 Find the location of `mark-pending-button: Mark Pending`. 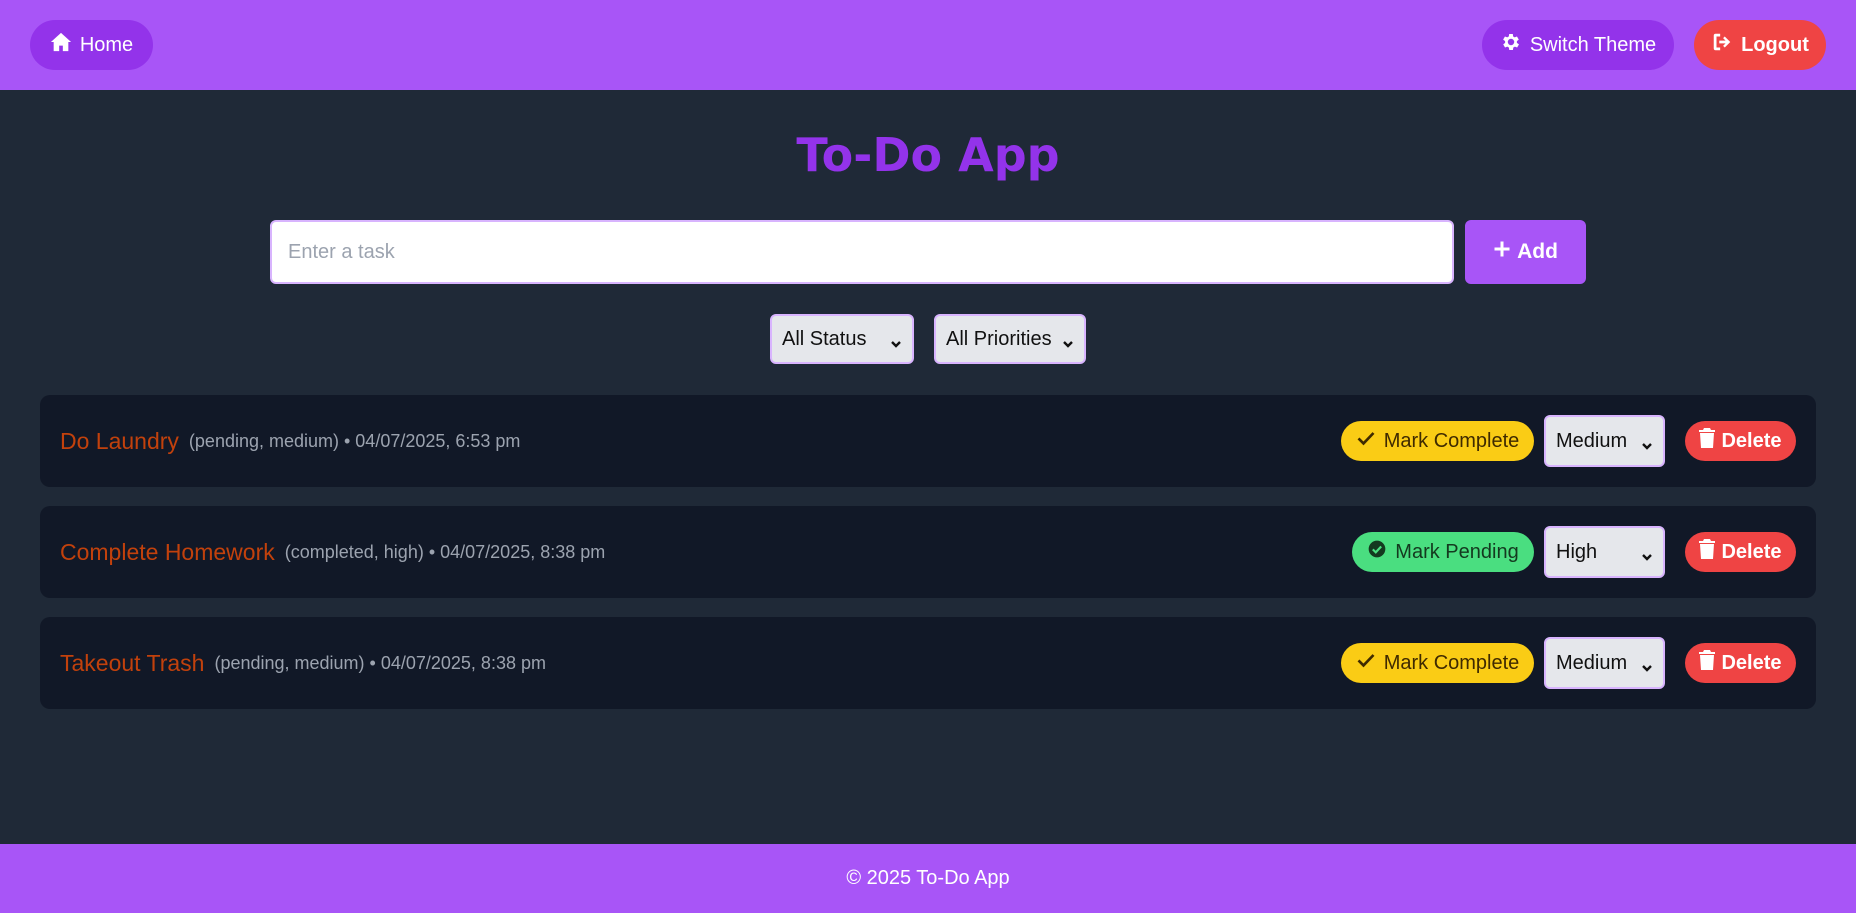

mark-pending-button: Mark Pending is located at coordinates (1443, 552).